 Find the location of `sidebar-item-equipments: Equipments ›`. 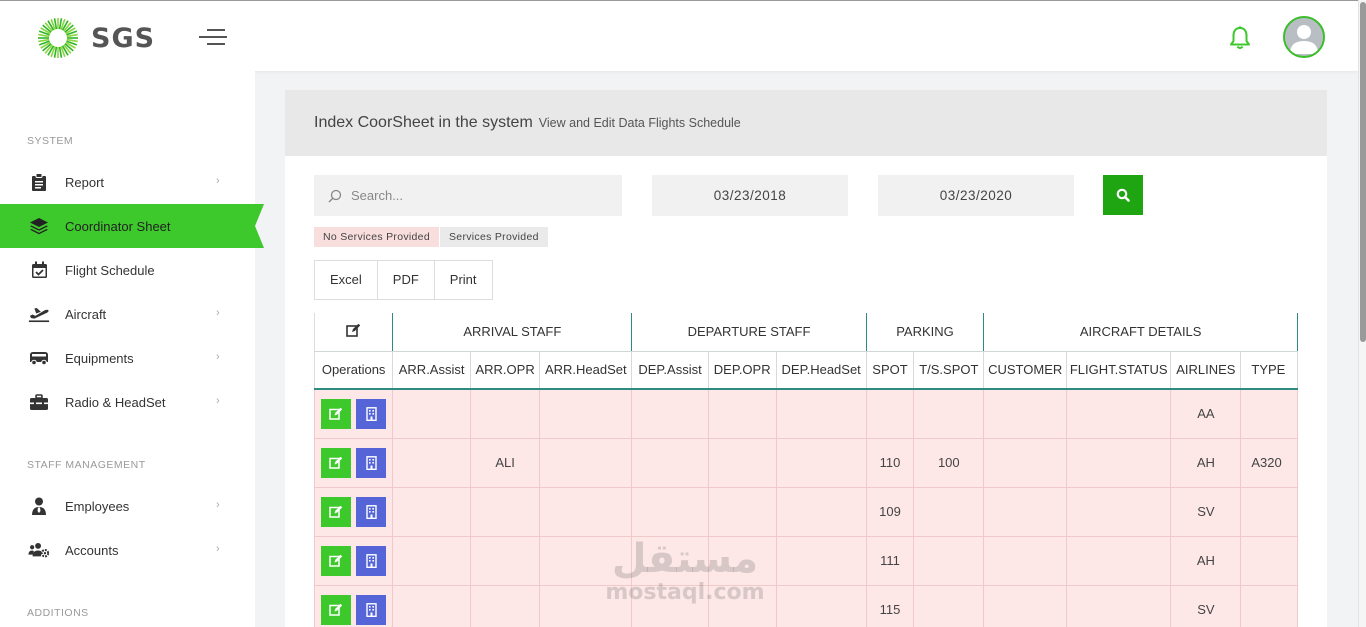

sidebar-item-equipments: Equipments › is located at coordinates (127, 358).